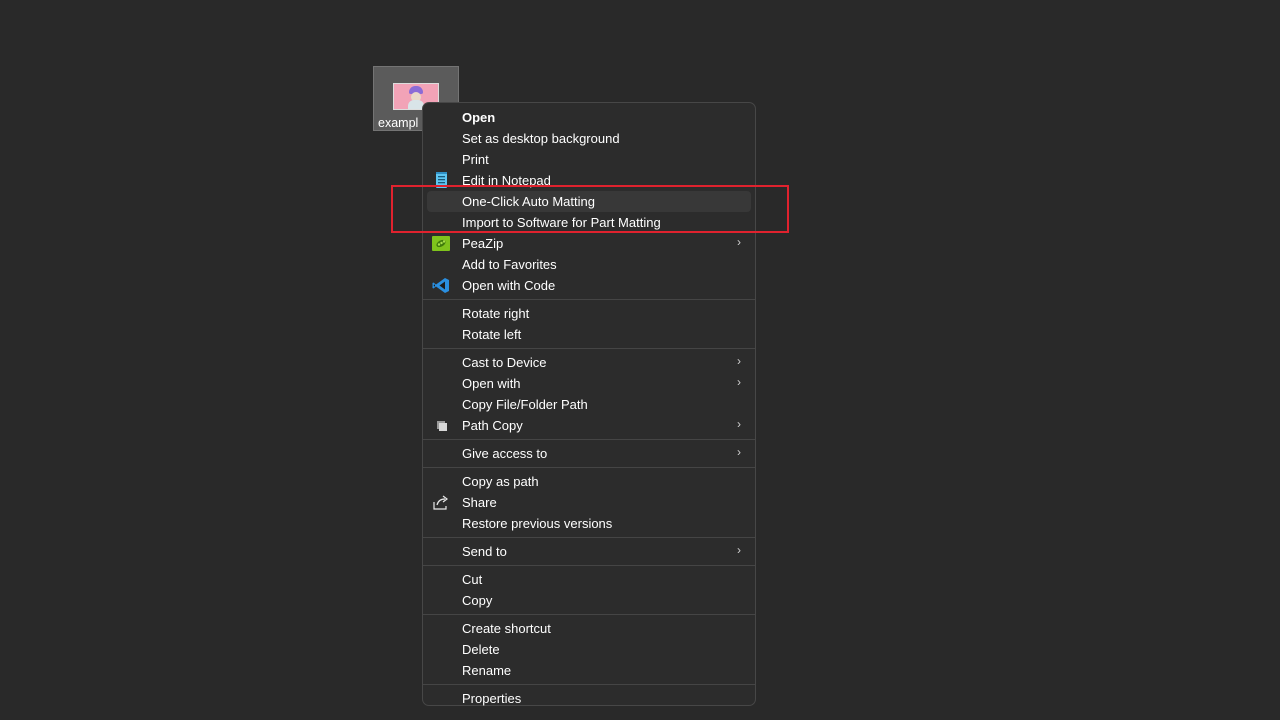  Describe the element at coordinates (589, 264) in the screenshot. I see `menu-item-add-to-favorites: Add to Favorites` at that location.